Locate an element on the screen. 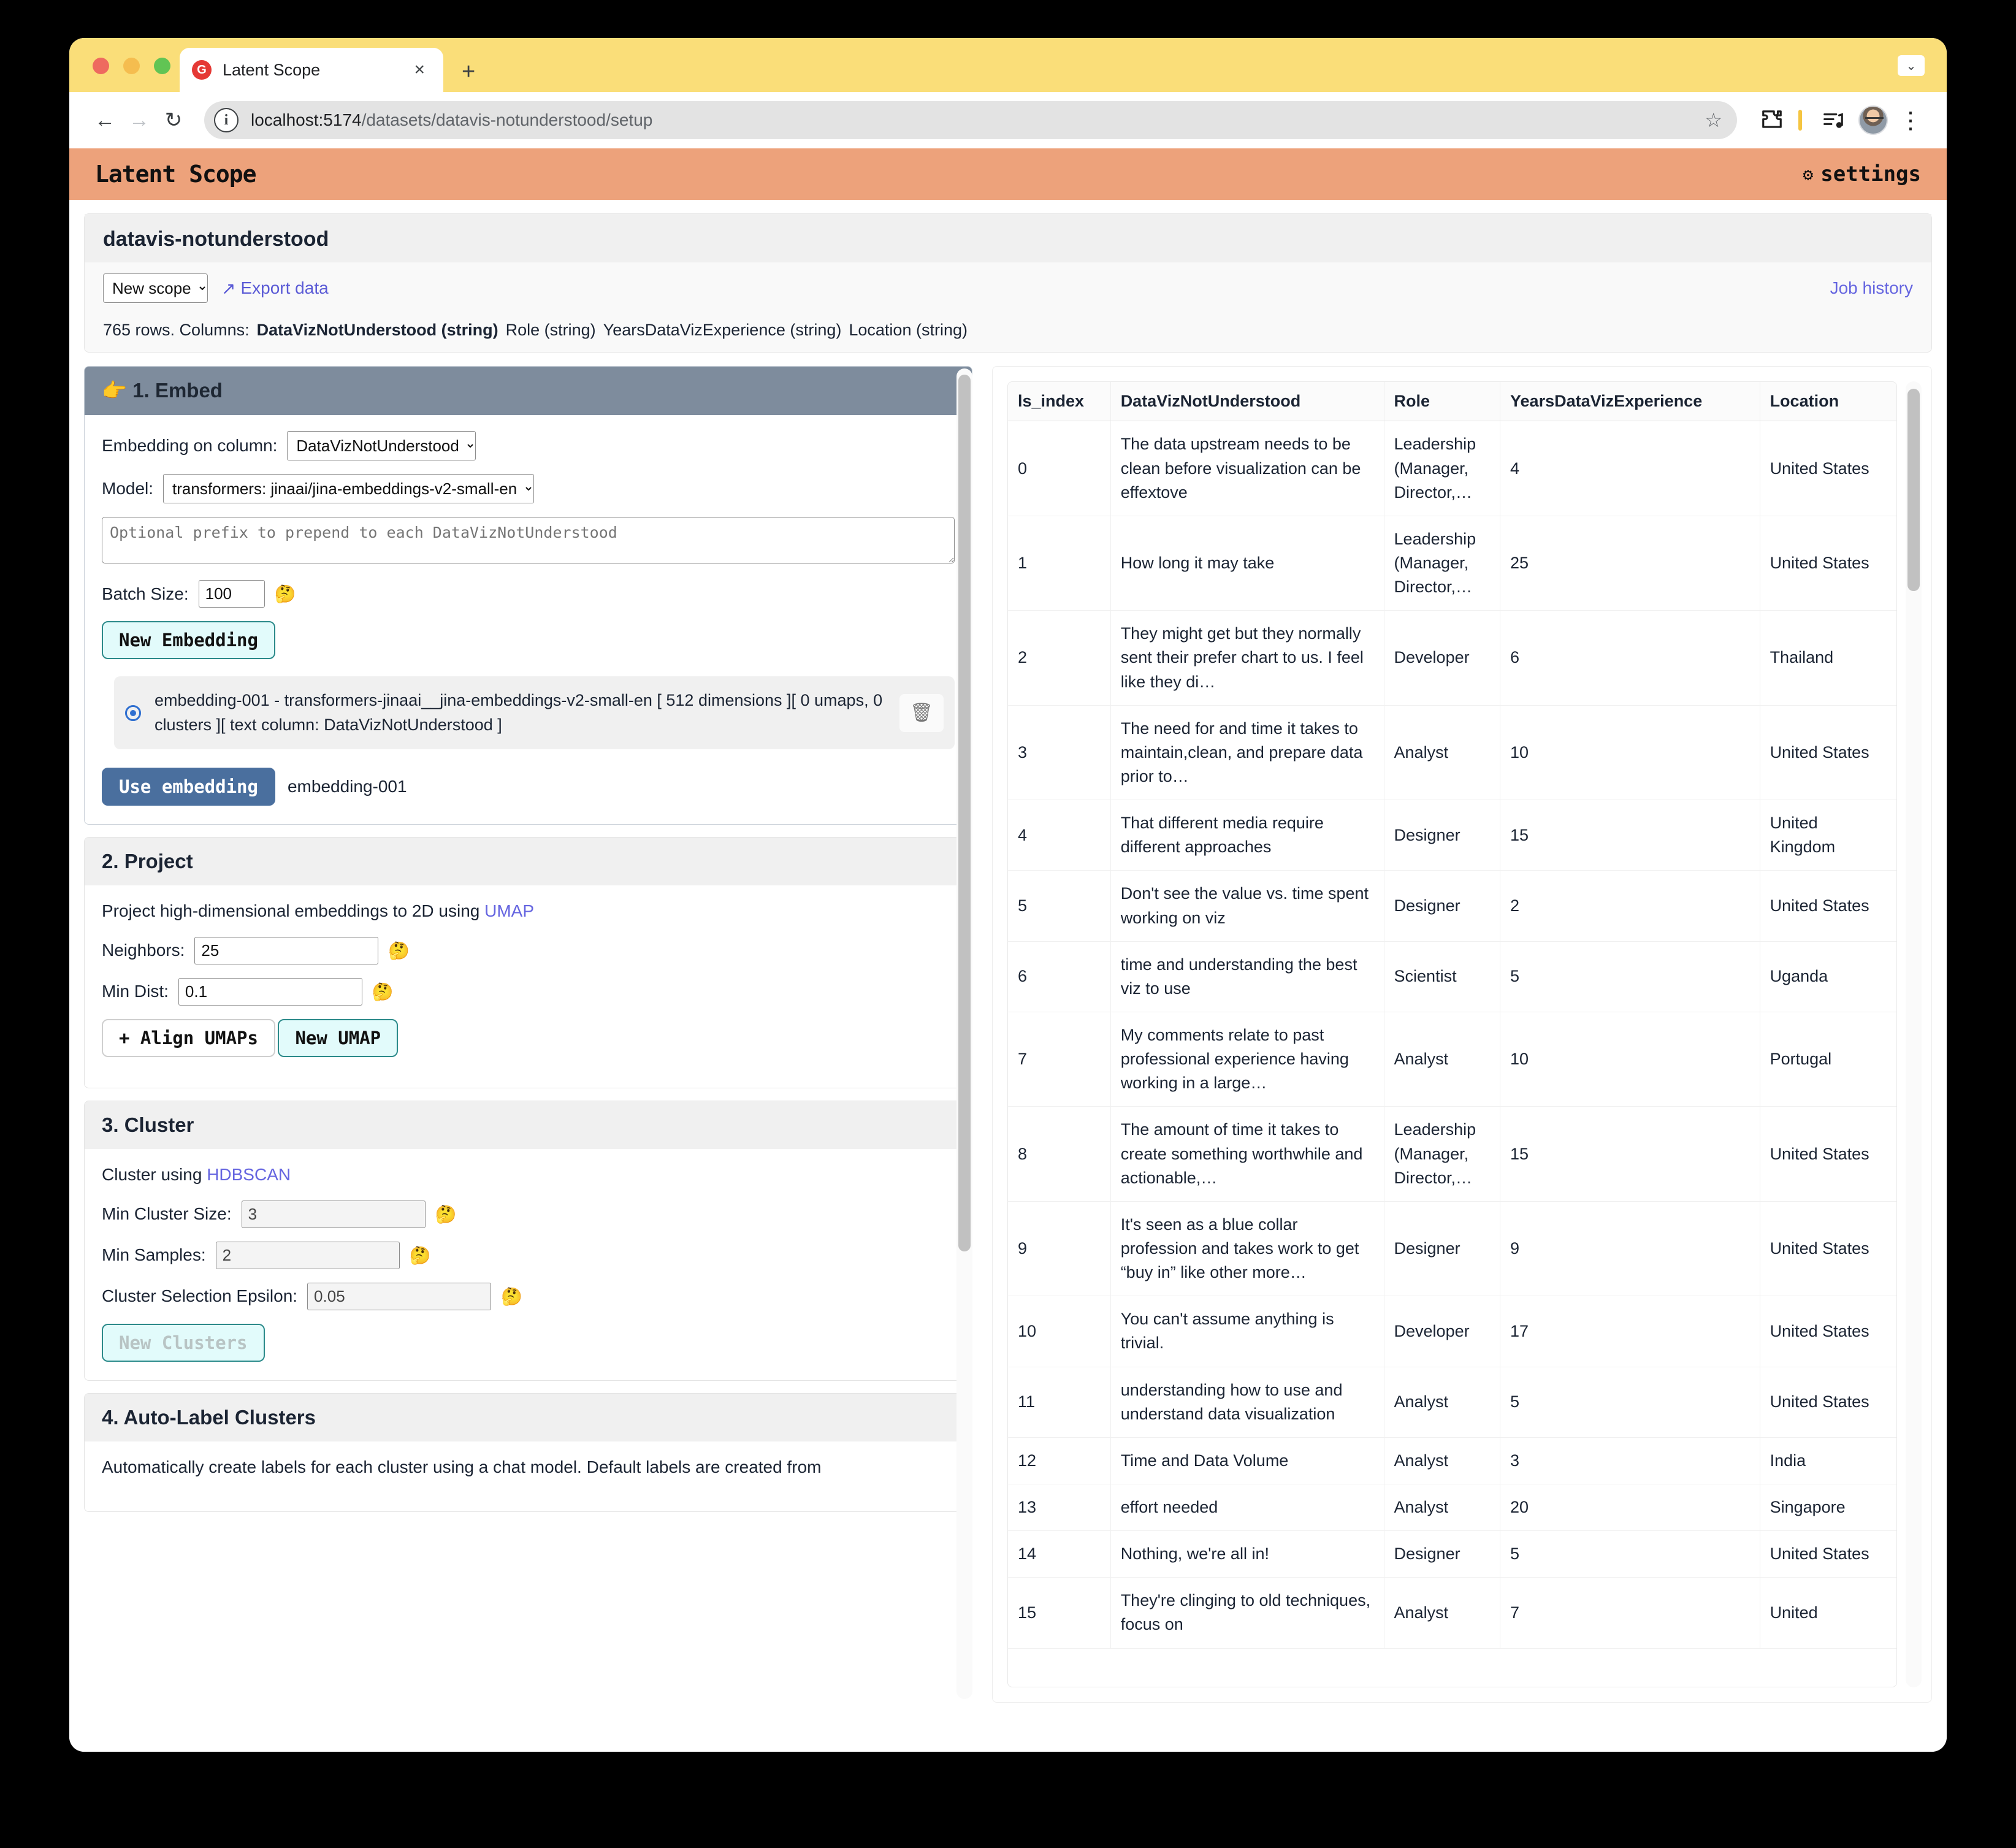 This screenshot has width=2016, height=1848. column-header-location: Location is located at coordinates (1828, 402).